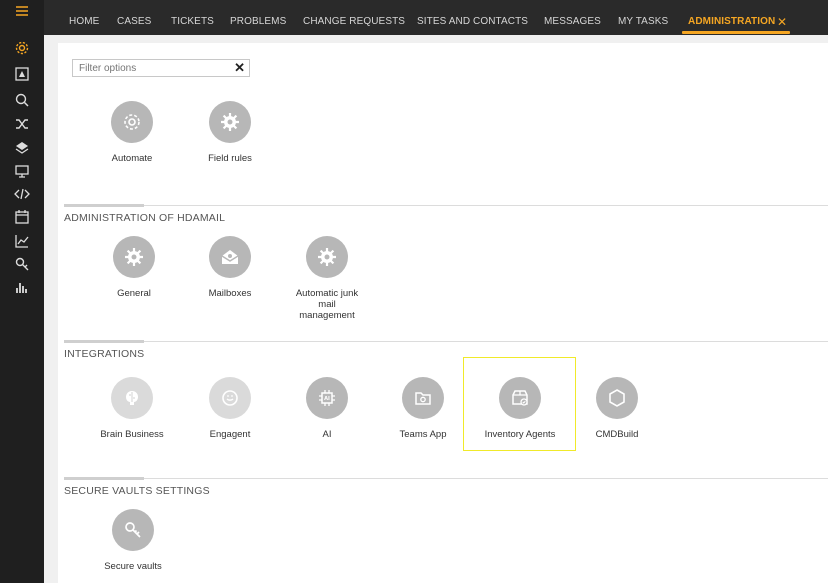 Image resolution: width=828 pixels, height=583 pixels. What do you see at coordinates (22, 100) in the screenshot?
I see `search-help-icon` at bounding box center [22, 100].